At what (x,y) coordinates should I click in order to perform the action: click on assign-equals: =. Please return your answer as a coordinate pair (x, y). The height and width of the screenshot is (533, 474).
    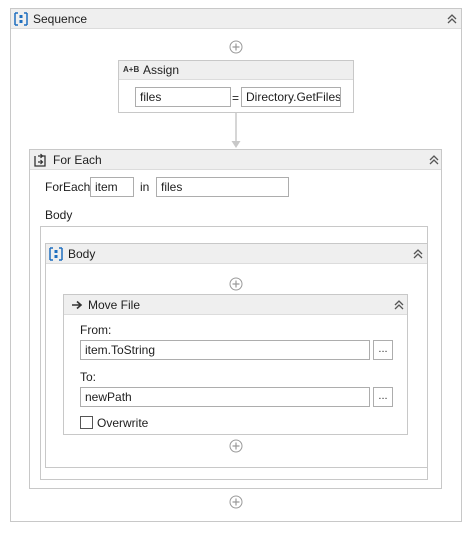
    Looking at the image, I should click on (236, 98).